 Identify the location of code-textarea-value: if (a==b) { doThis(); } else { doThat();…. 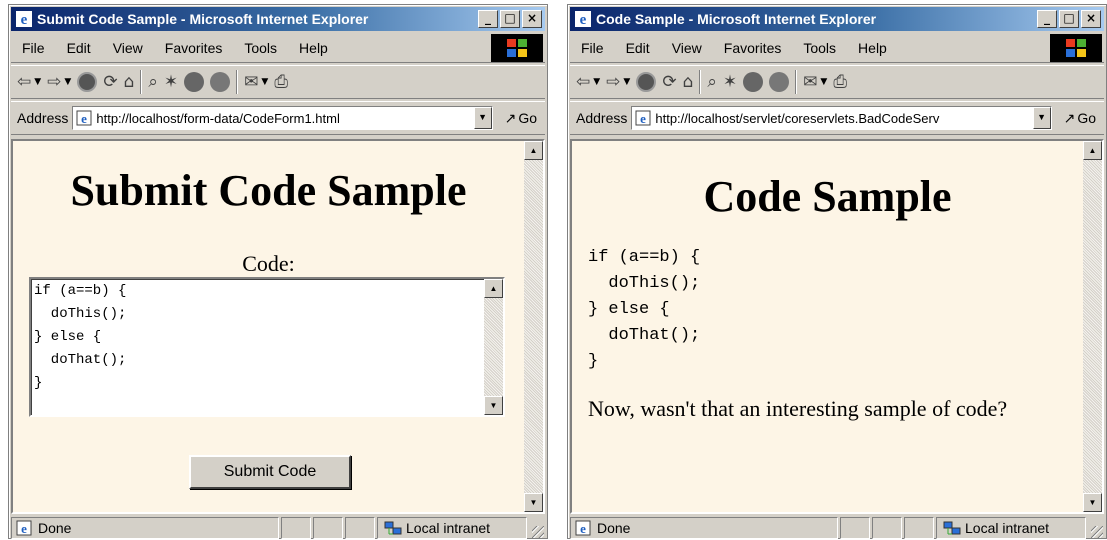
(267, 337).